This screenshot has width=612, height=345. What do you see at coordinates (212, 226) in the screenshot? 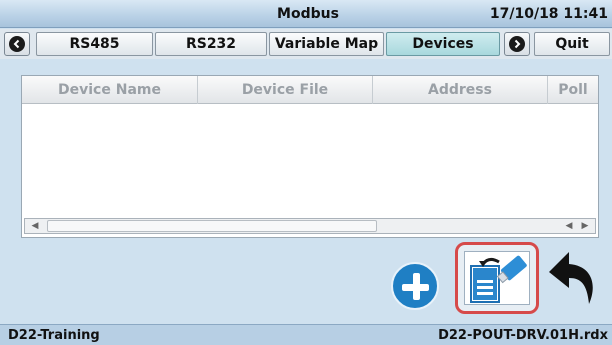
I see `scrollbar-thumb` at bounding box center [212, 226].